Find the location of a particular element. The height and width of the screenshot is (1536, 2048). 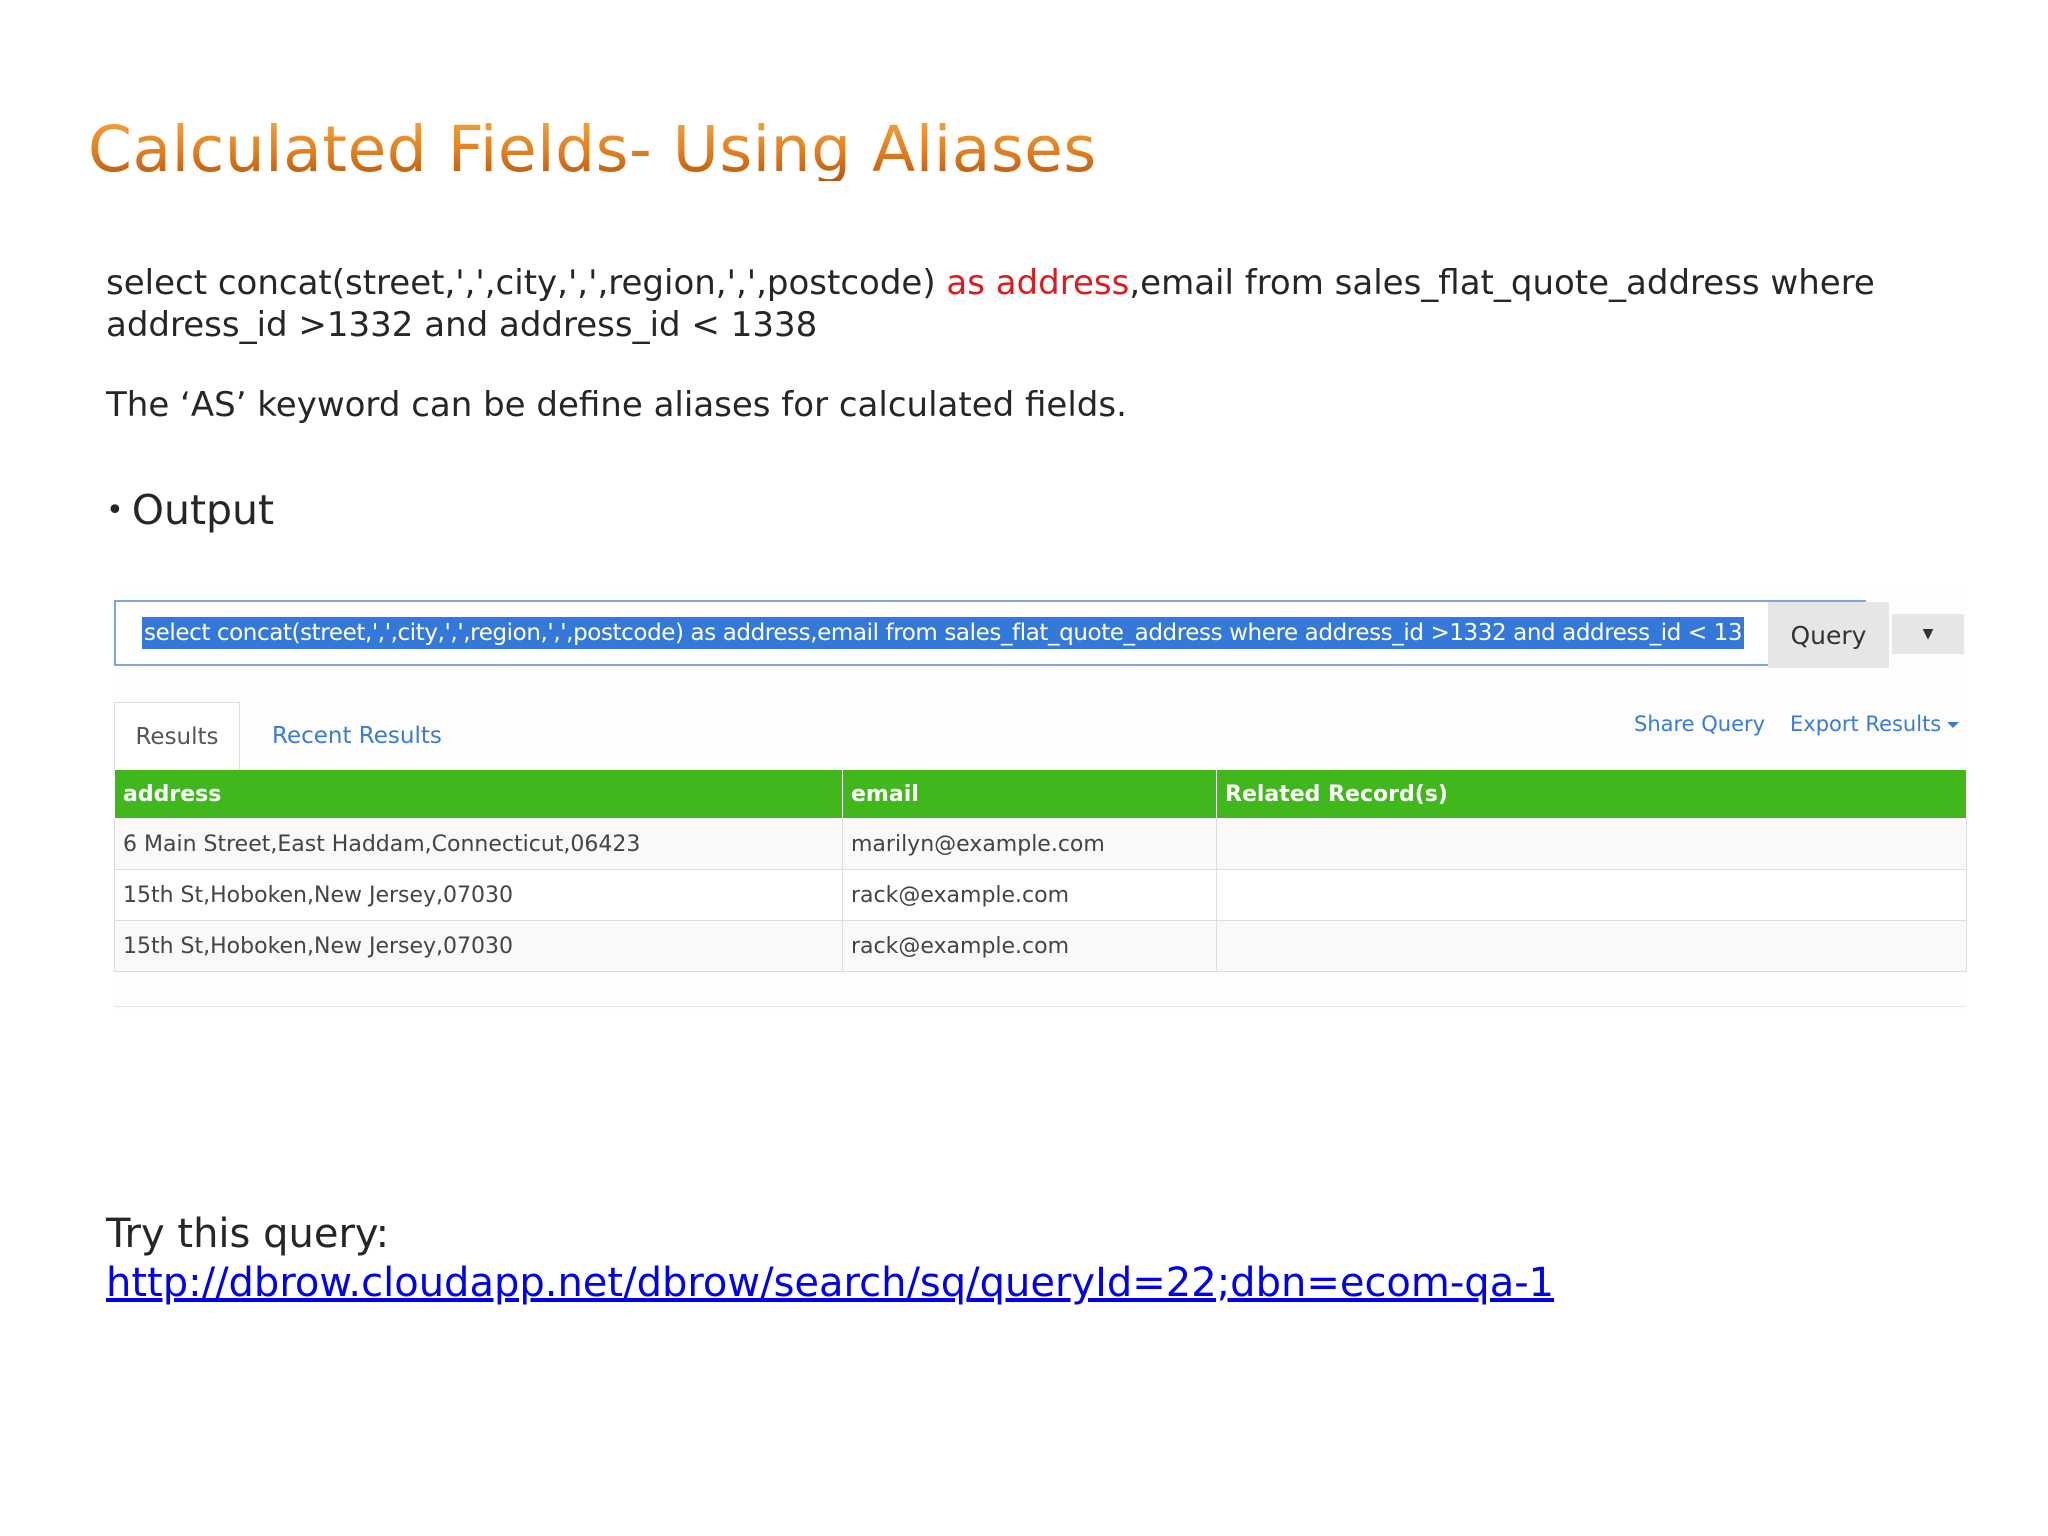

output-bullet-label: Output is located at coordinates (203, 510).